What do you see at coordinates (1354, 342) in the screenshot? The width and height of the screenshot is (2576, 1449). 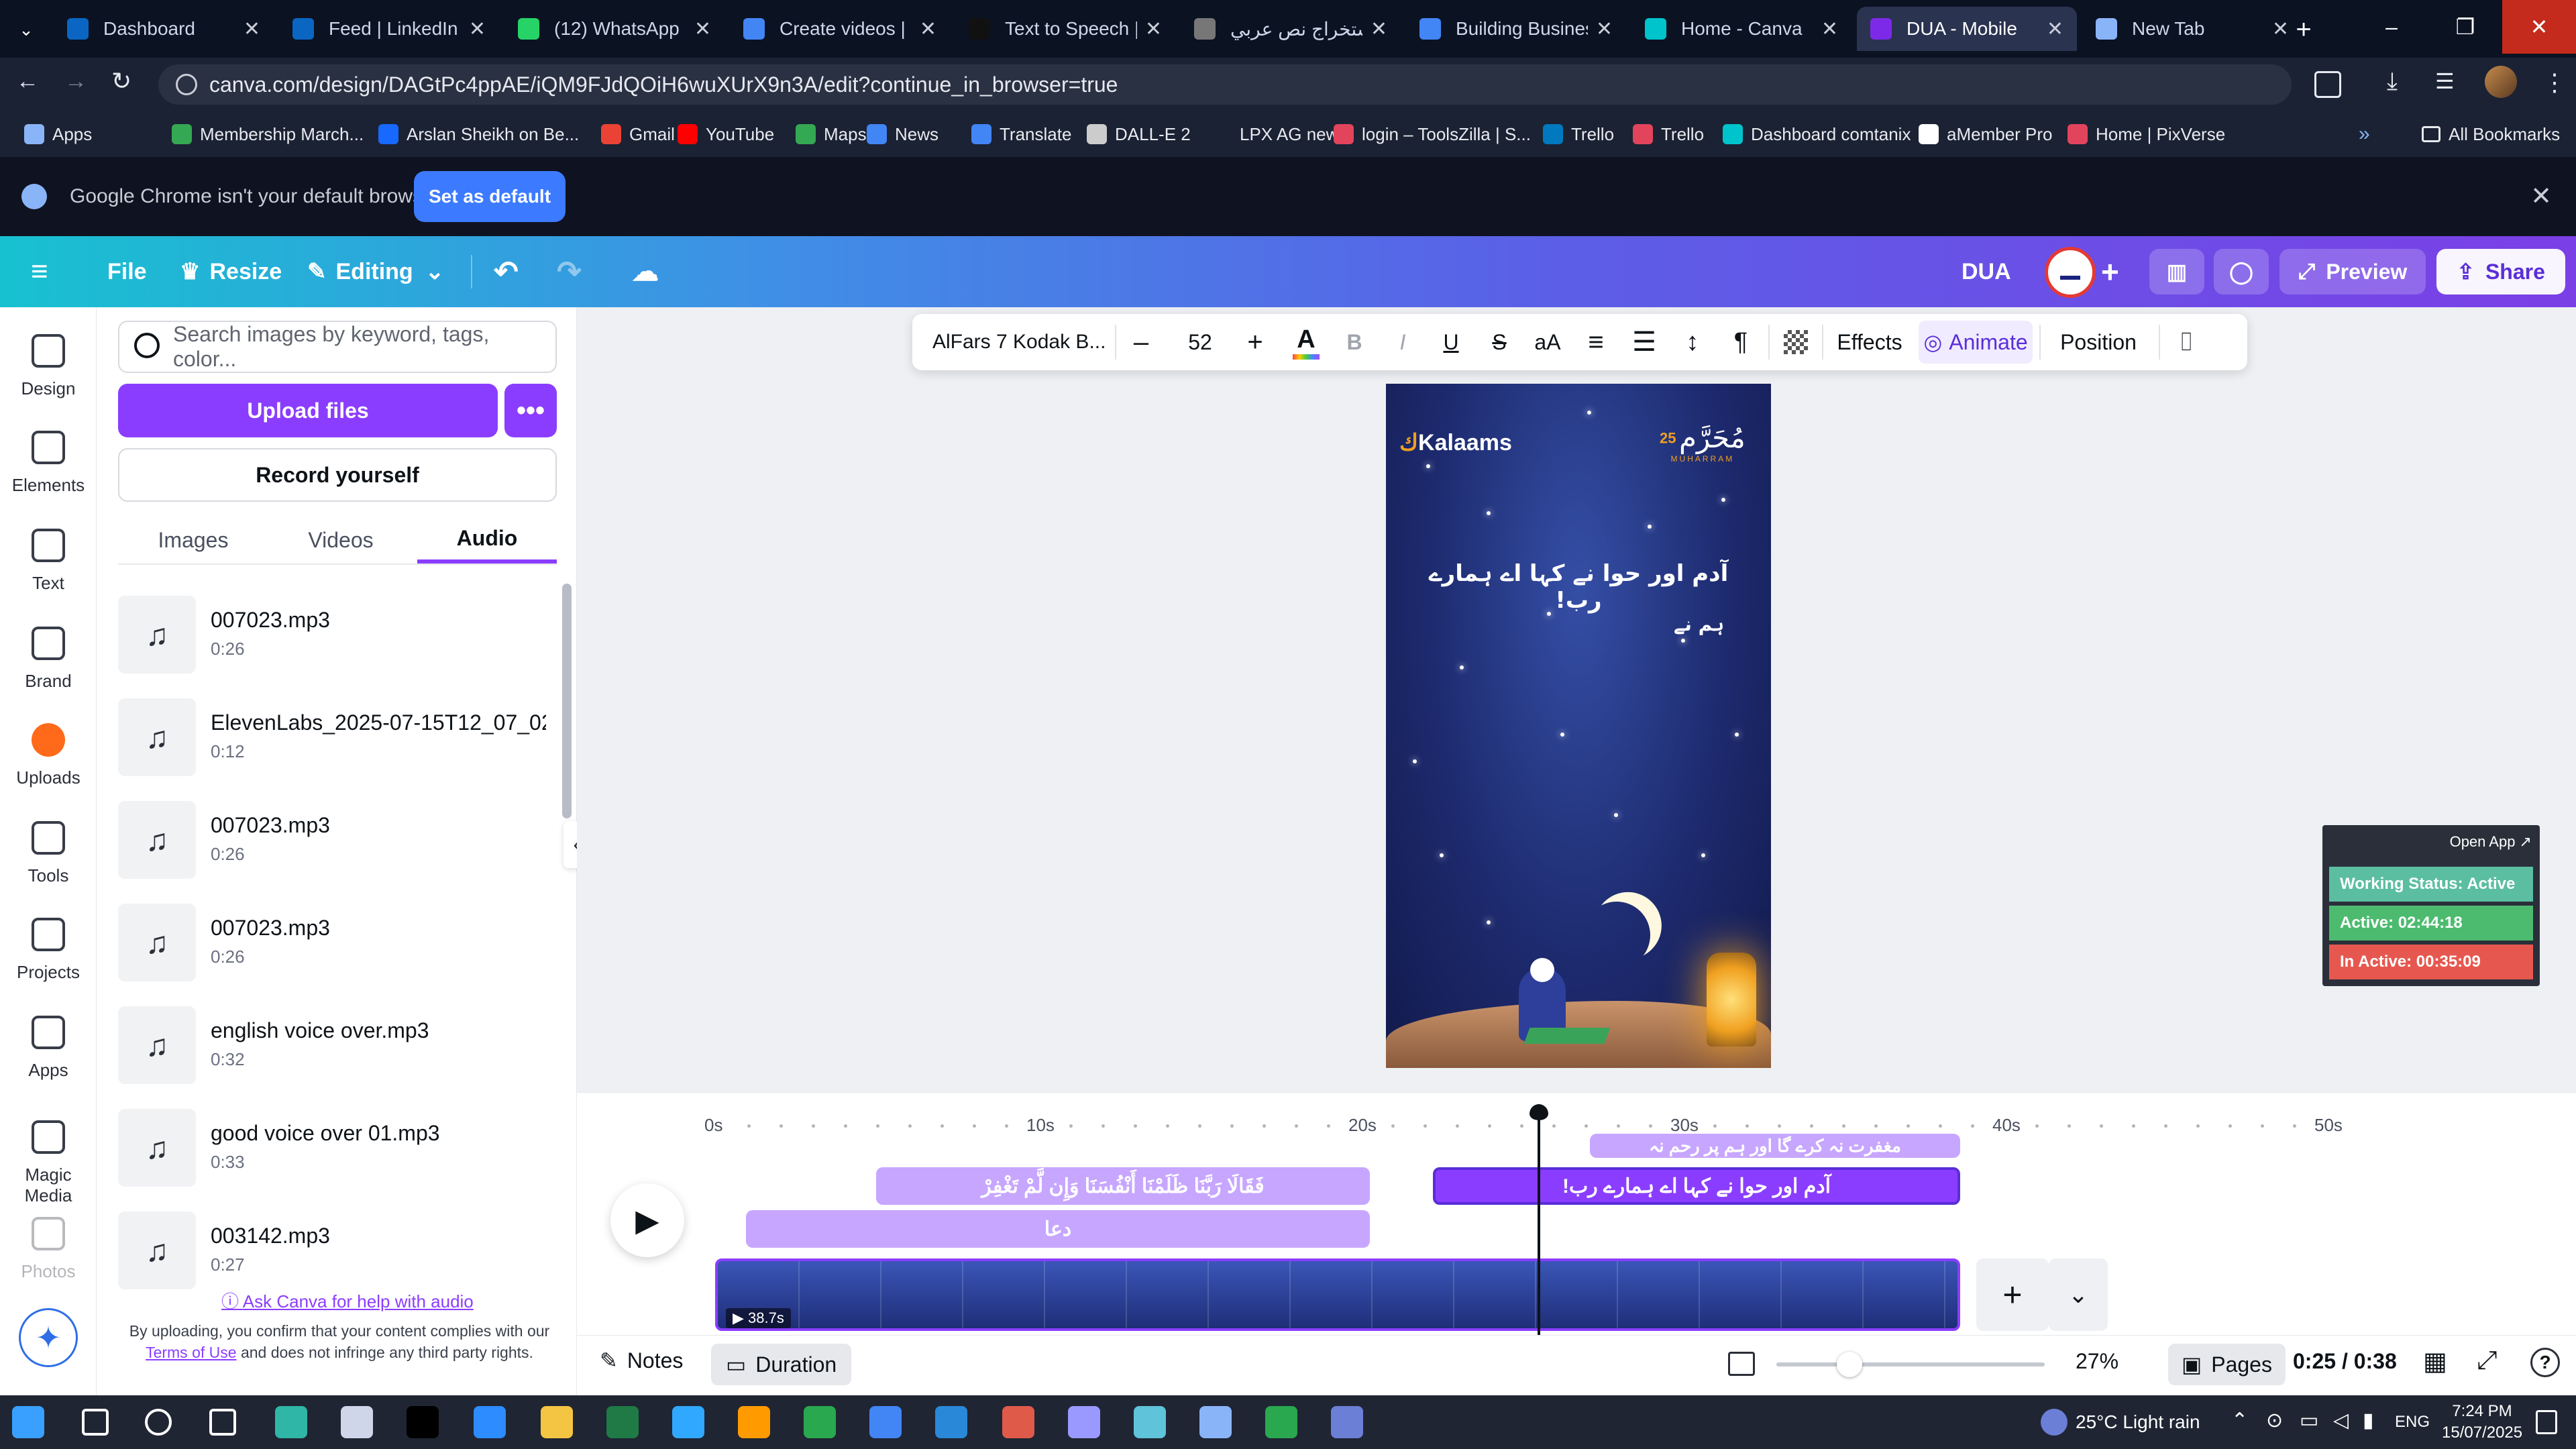 I see `bold-icon: B` at bounding box center [1354, 342].